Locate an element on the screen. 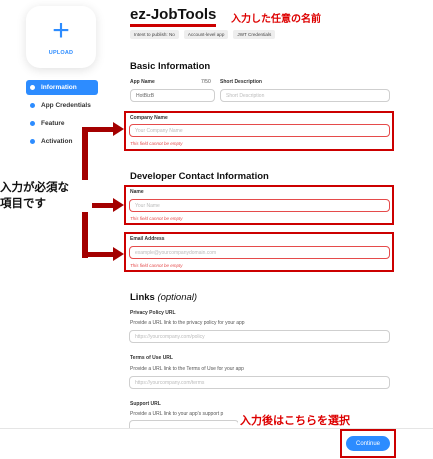  tag-account-level: Account-level app is located at coordinates (206, 34).